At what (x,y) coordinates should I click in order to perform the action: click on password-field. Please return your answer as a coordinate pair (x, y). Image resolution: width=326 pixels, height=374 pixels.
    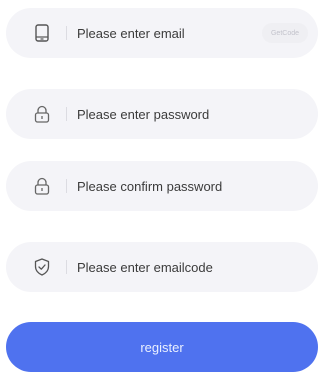
    Looking at the image, I should click on (162, 114).